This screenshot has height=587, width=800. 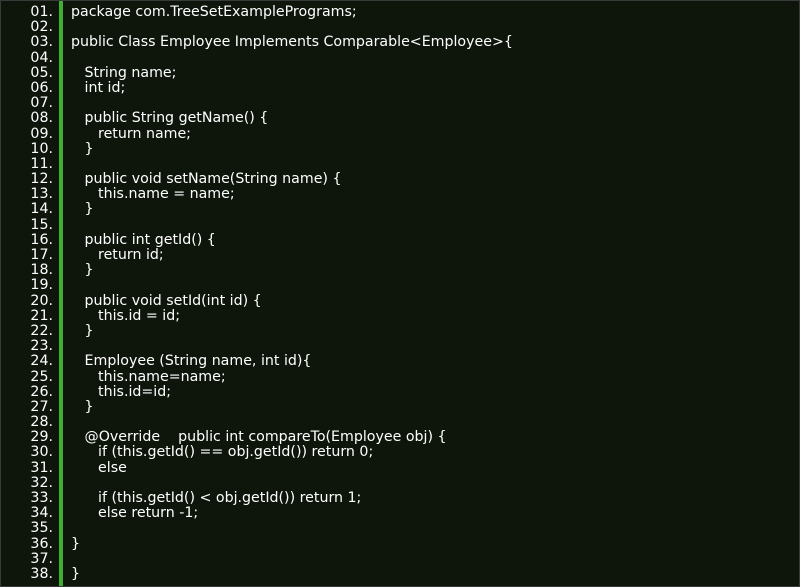 I want to click on line-number: 15., so click(x=41, y=224).